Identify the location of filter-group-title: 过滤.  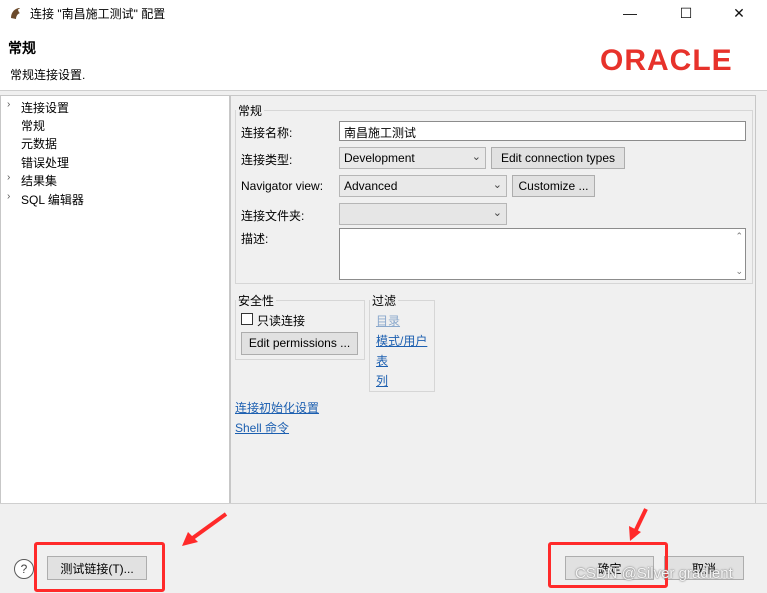
(384, 301).